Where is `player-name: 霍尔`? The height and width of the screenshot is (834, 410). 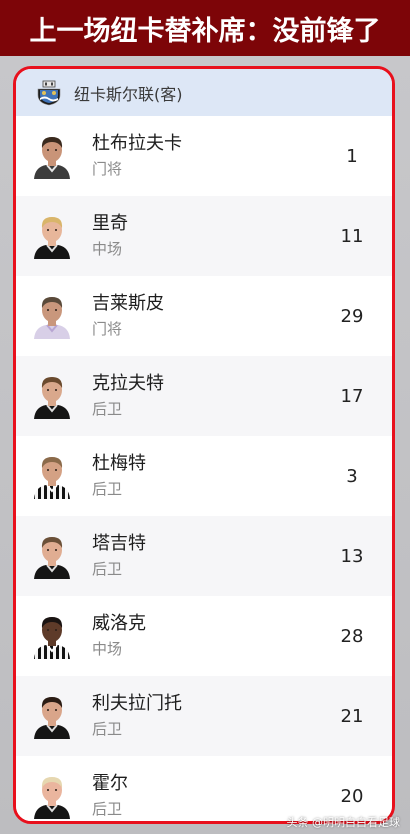 player-name: 霍尔 is located at coordinates (110, 783).